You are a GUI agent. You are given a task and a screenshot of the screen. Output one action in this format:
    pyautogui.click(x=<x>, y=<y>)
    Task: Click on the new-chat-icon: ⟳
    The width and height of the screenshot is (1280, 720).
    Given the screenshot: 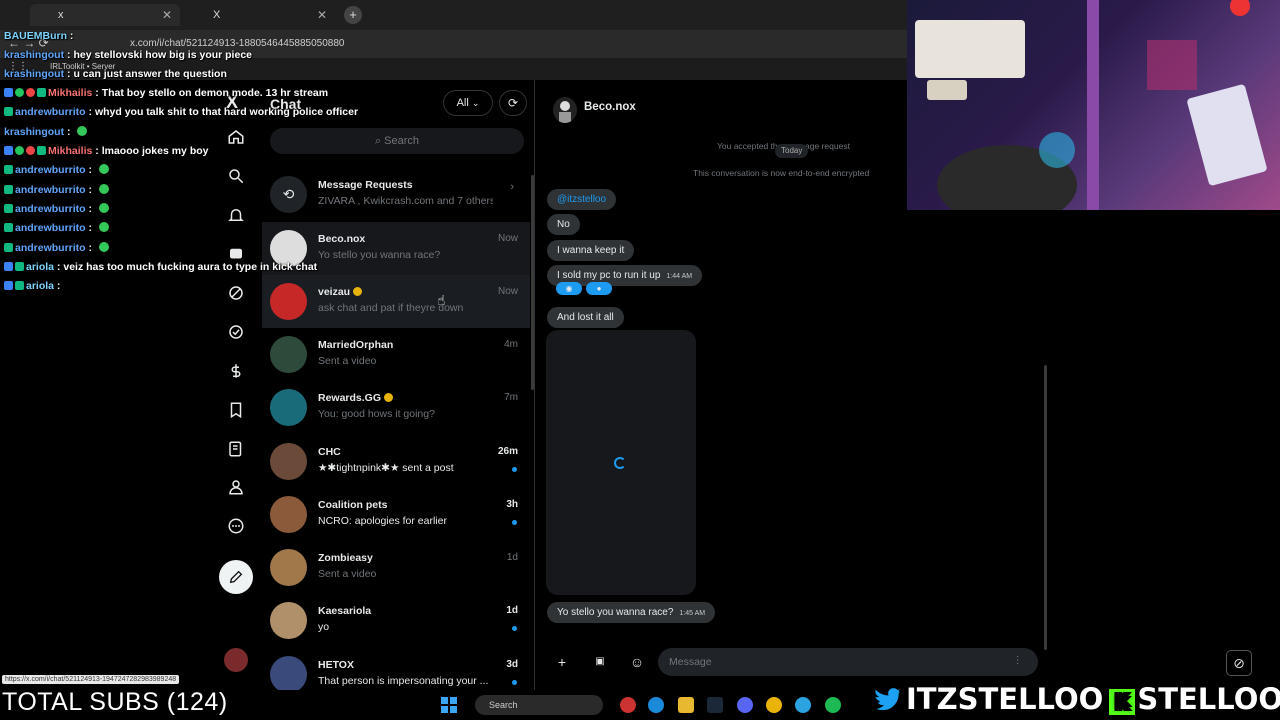 What is the action you would take?
    pyautogui.click(x=513, y=103)
    